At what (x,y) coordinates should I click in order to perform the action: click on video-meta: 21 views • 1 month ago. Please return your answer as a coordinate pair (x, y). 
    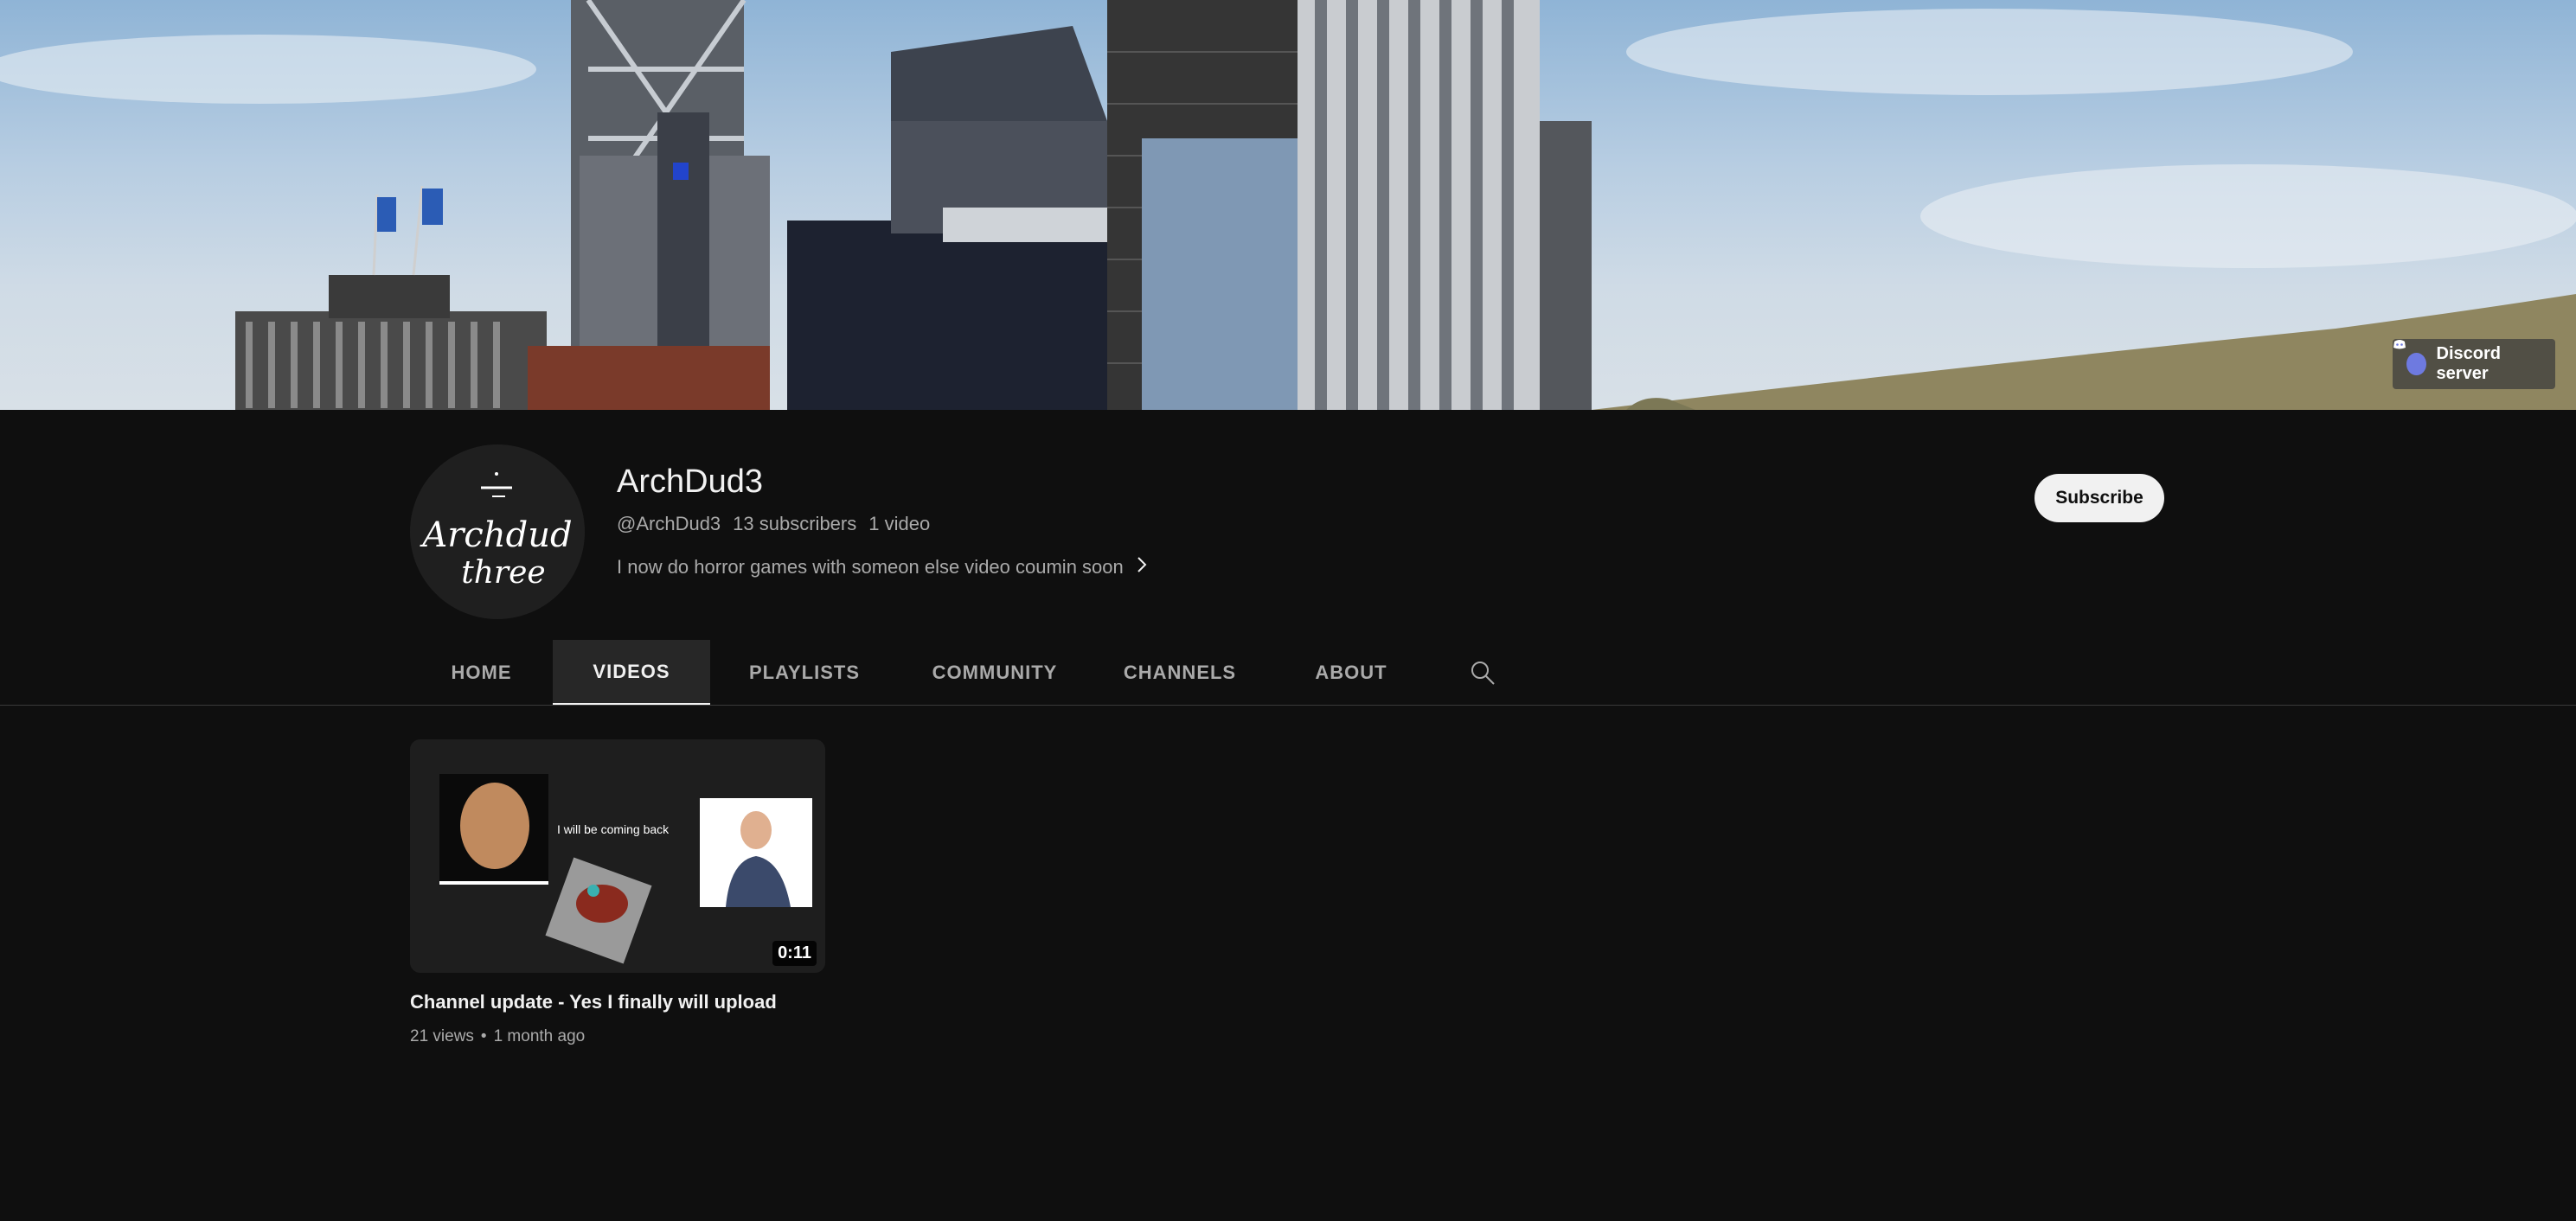
    Looking at the image, I should click on (497, 1036).